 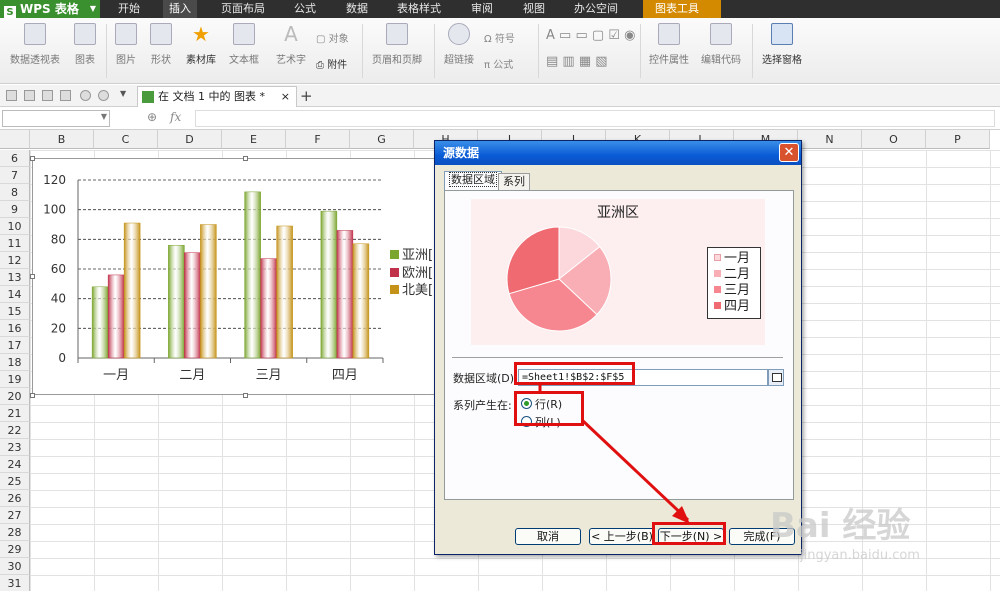 What do you see at coordinates (152, 117) in the screenshot?
I see `zoom-icon: ⊕` at bounding box center [152, 117].